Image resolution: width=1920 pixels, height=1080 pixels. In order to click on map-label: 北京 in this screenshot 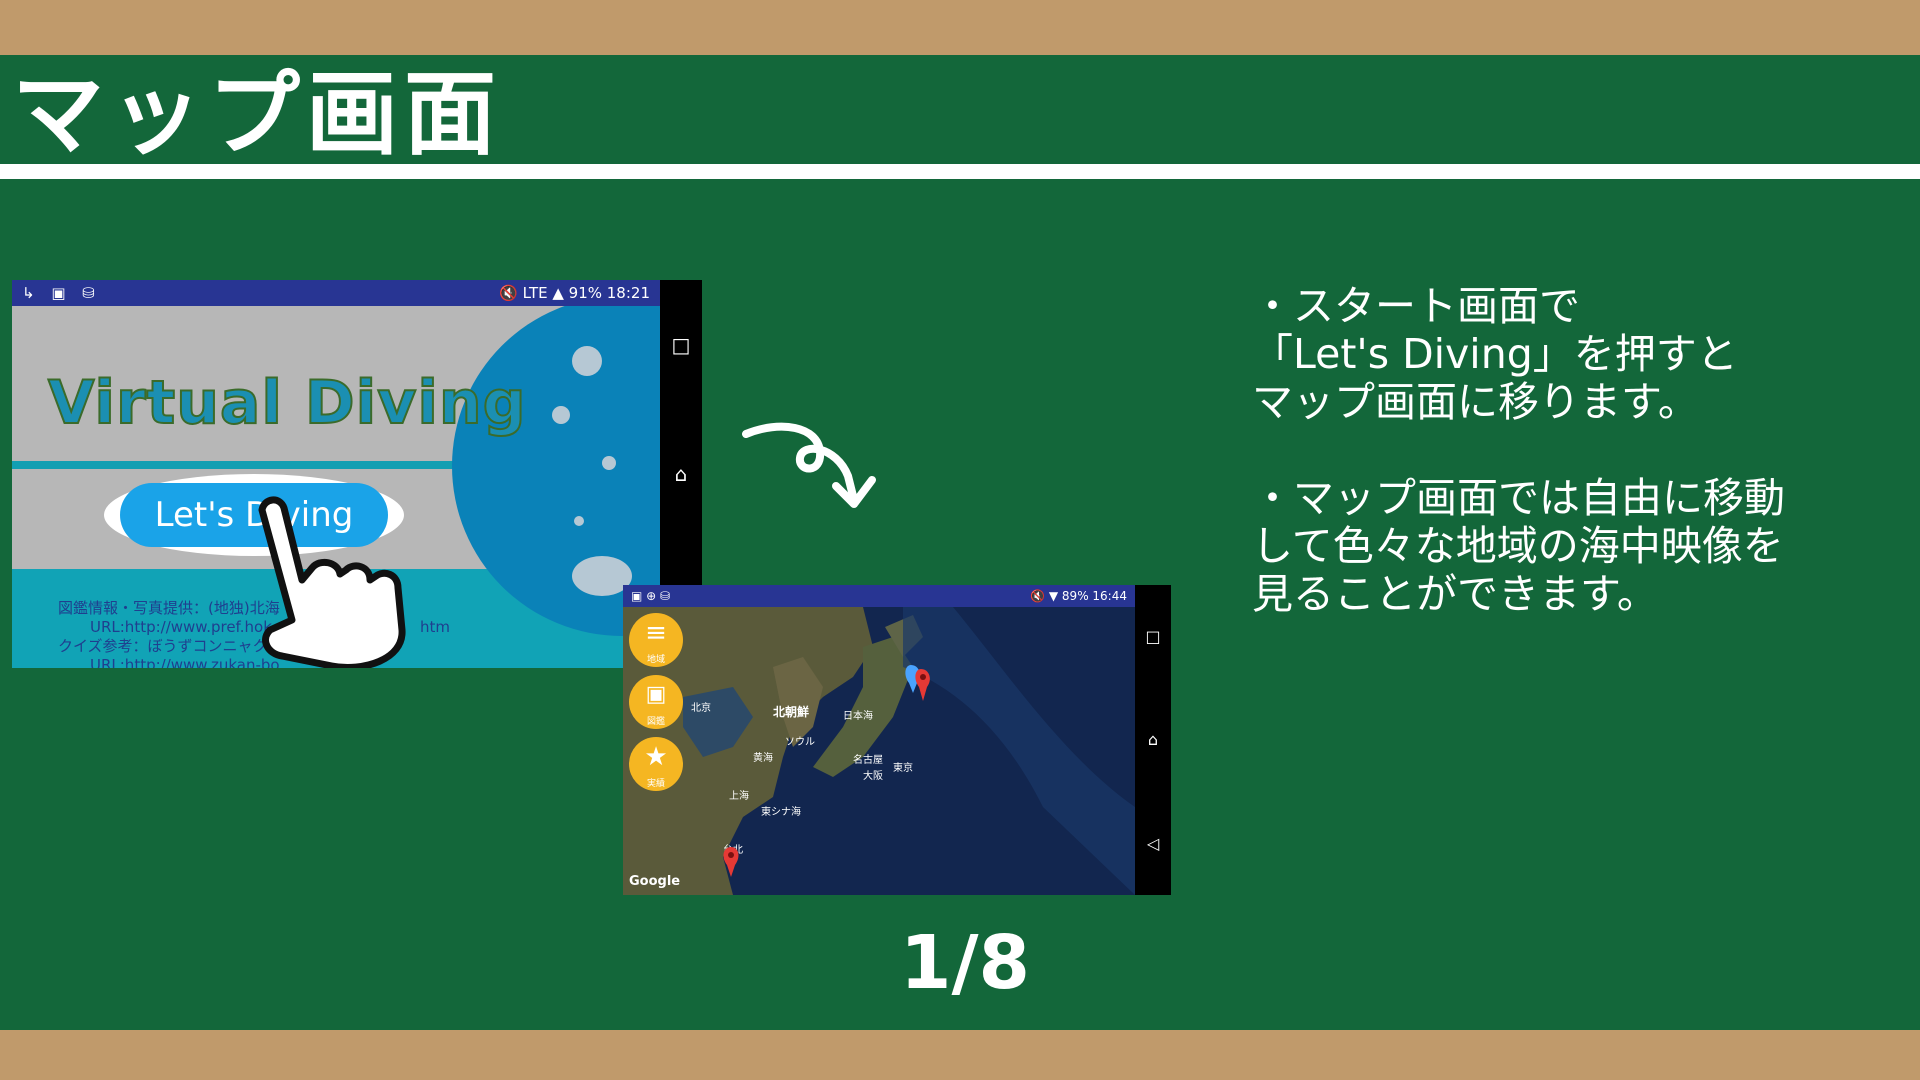, I will do `click(701, 708)`.